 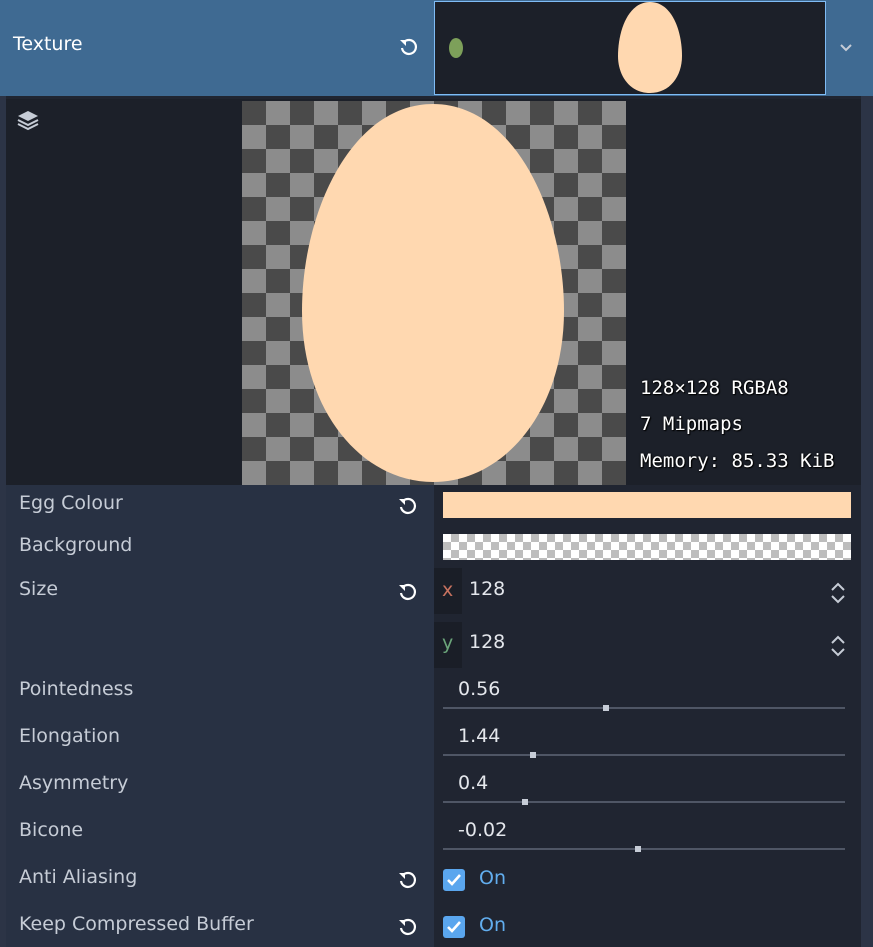 I want to click on asymmetry-slider, so click(x=644, y=802).